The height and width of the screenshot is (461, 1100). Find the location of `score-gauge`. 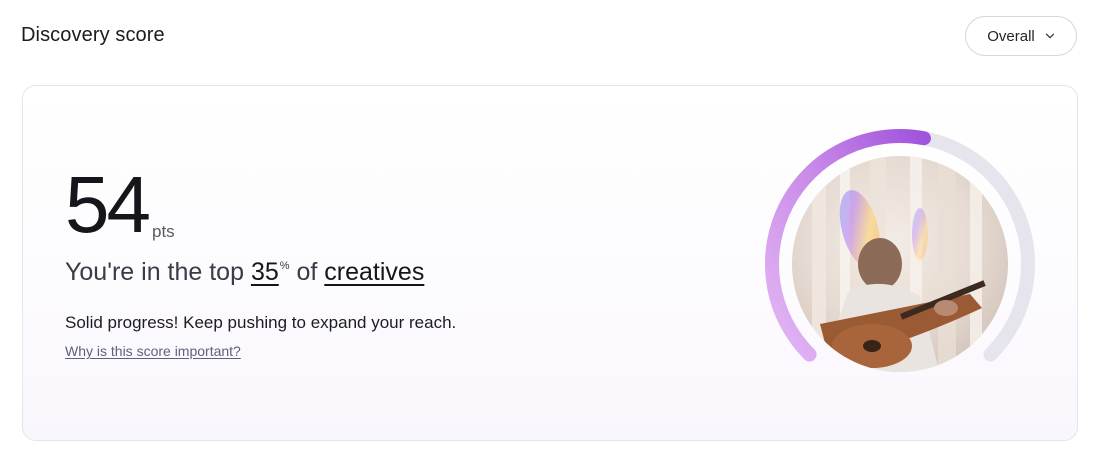

score-gauge is located at coordinates (900, 250).